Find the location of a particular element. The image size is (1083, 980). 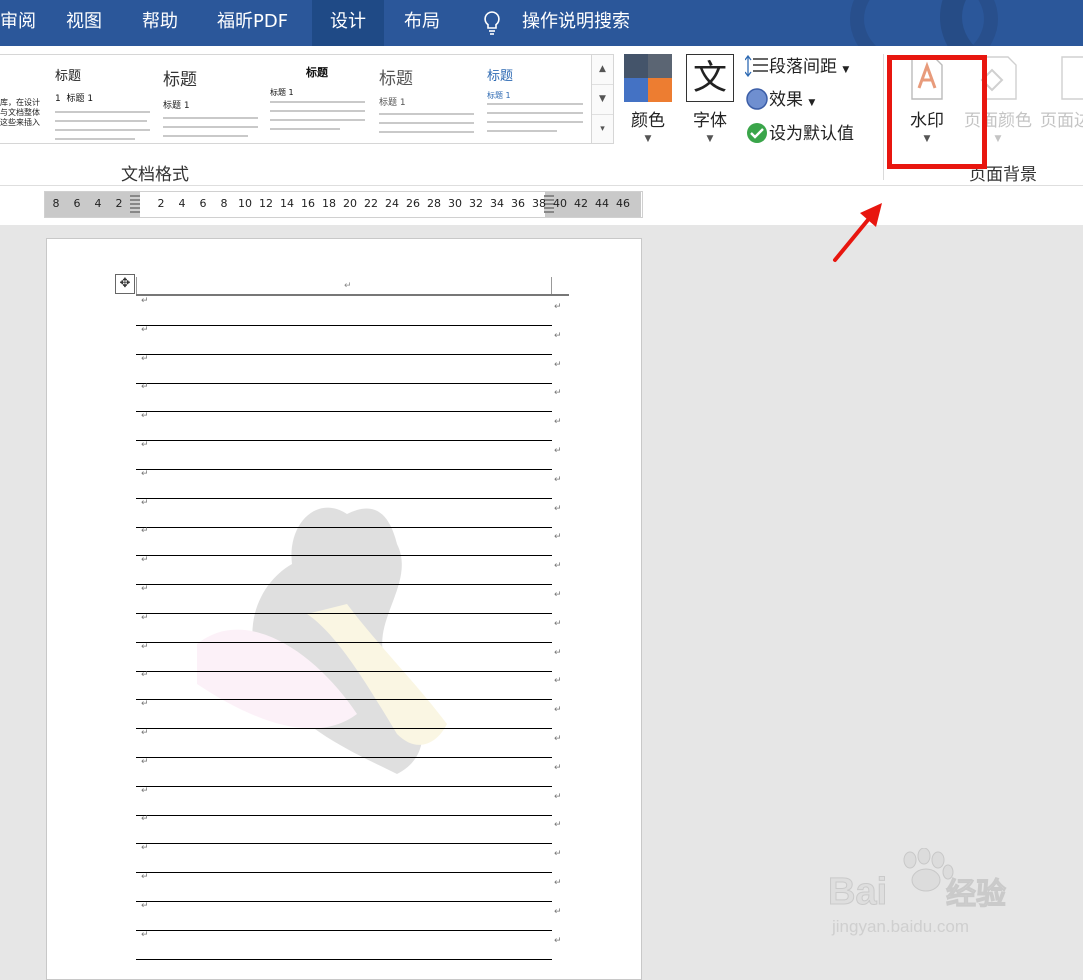

highlight-box is located at coordinates (937, 112).